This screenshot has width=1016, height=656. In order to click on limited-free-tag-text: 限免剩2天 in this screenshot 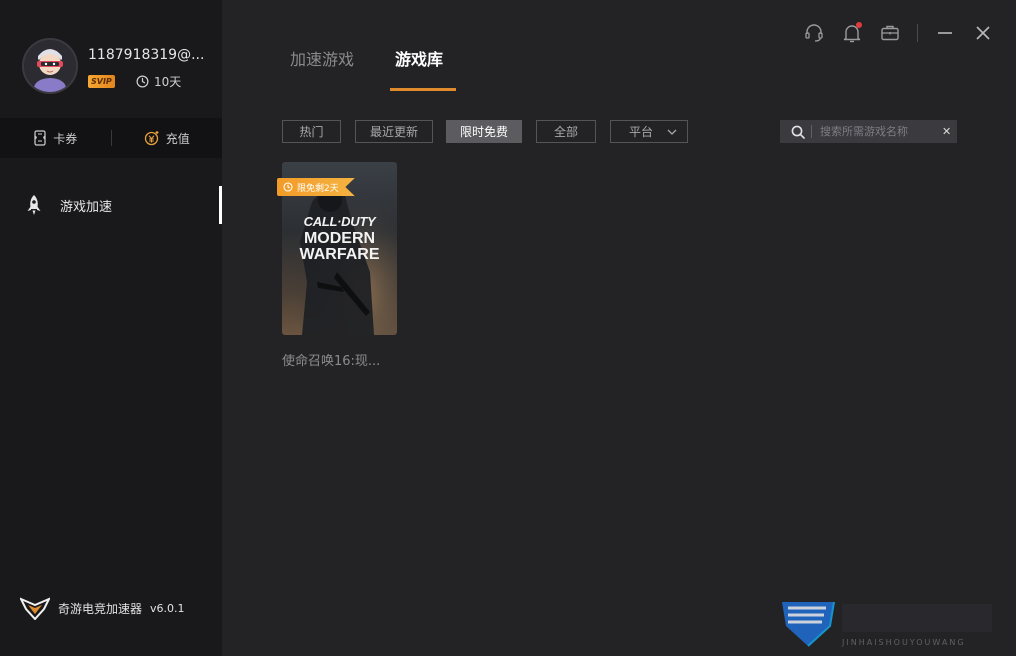, I will do `click(318, 188)`.